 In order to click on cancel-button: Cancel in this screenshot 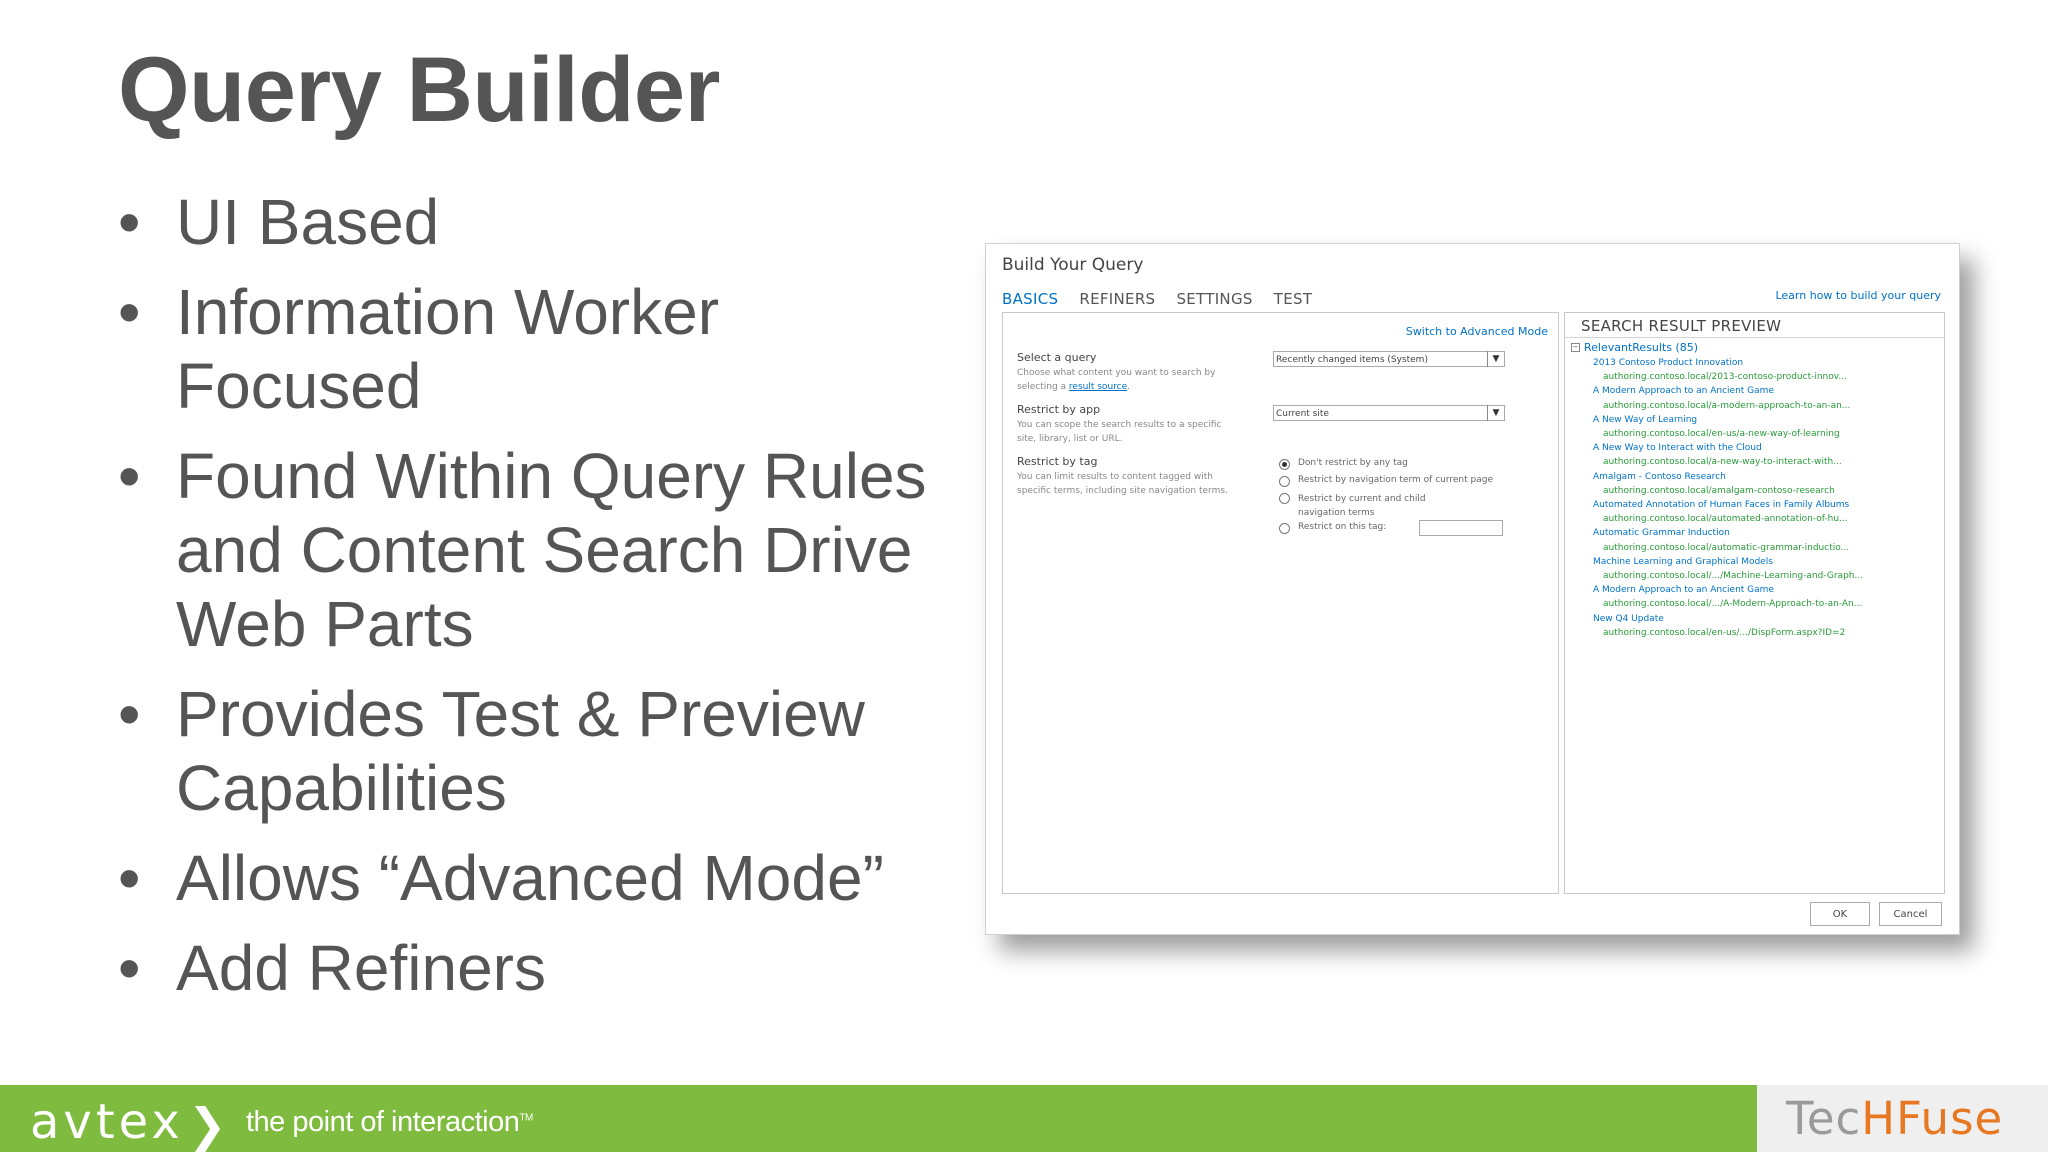, I will do `click(1910, 914)`.